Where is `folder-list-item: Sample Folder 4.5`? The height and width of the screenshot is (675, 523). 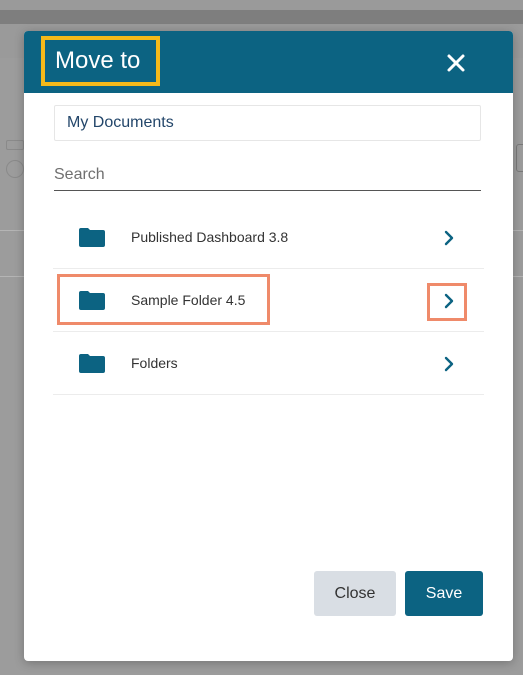
folder-list-item: Sample Folder 4.5 is located at coordinates (268, 300).